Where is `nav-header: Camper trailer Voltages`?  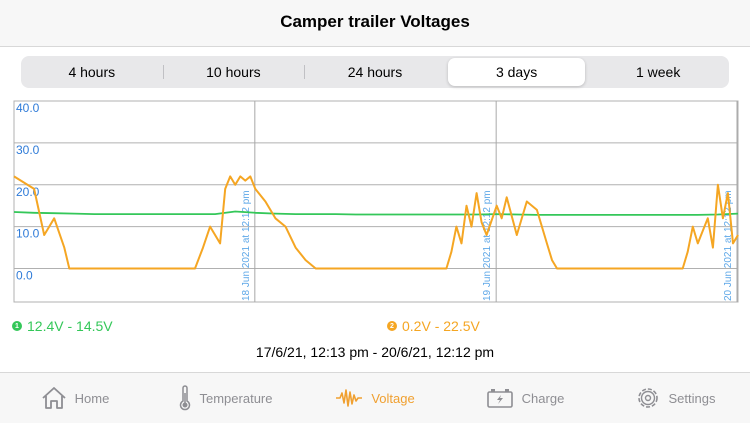 nav-header: Camper trailer Voltages is located at coordinates (375, 23).